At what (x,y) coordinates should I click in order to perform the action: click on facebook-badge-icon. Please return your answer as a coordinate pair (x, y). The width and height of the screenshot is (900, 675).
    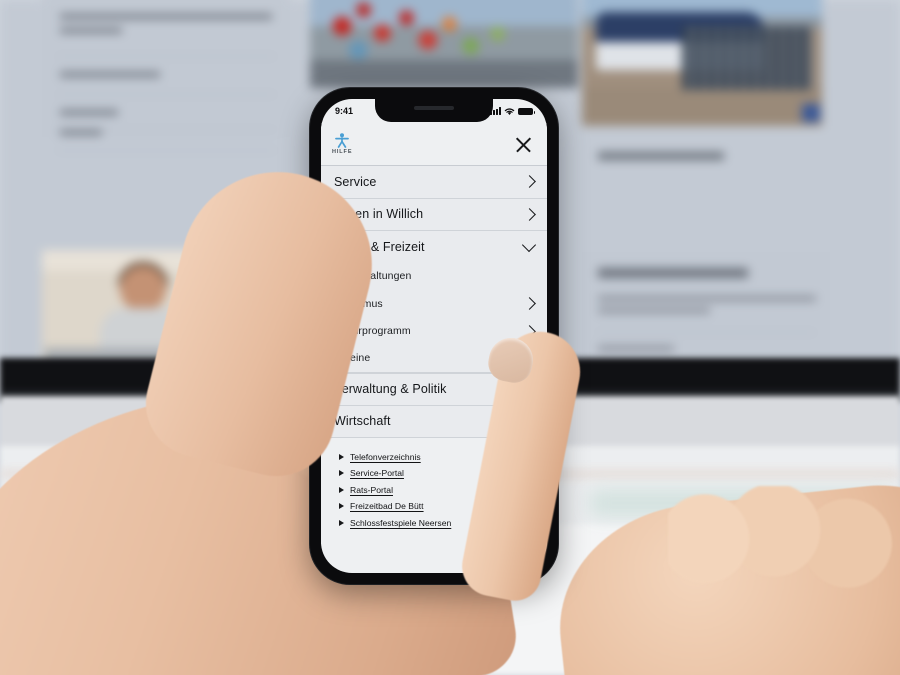
    Looking at the image, I should click on (811, 113).